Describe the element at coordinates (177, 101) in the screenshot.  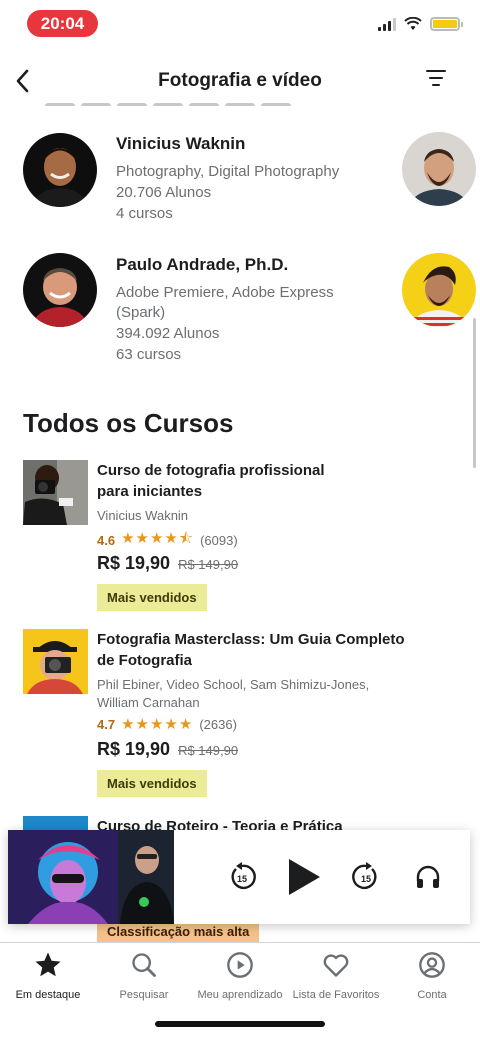
I see `scrolled-heading-remnant` at that location.